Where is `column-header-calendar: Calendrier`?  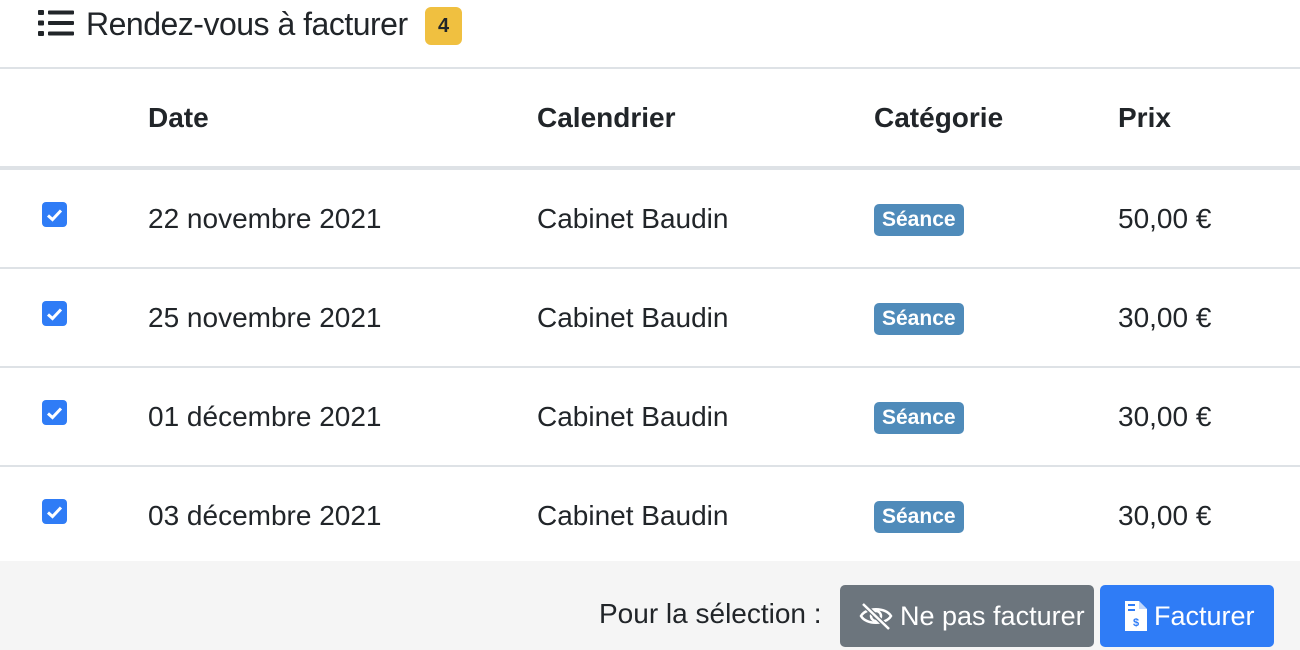
column-header-calendar: Calendrier is located at coordinates (705, 119).